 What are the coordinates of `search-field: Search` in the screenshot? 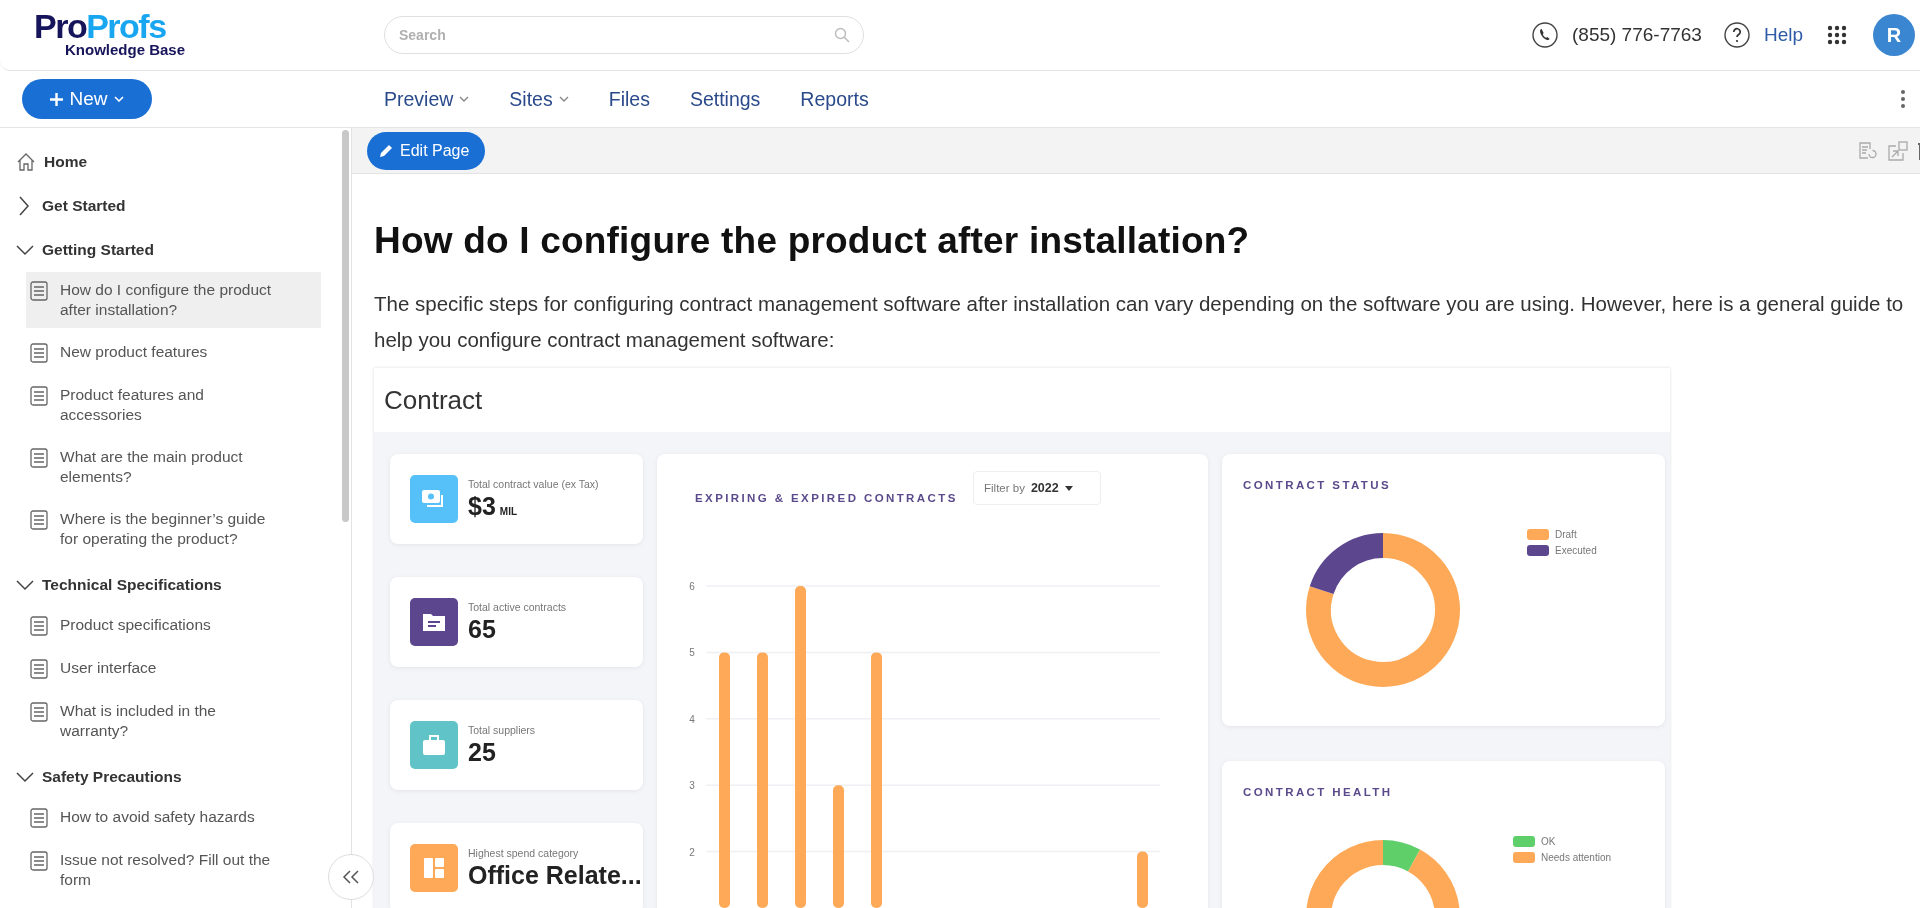 It's located at (624, 35).